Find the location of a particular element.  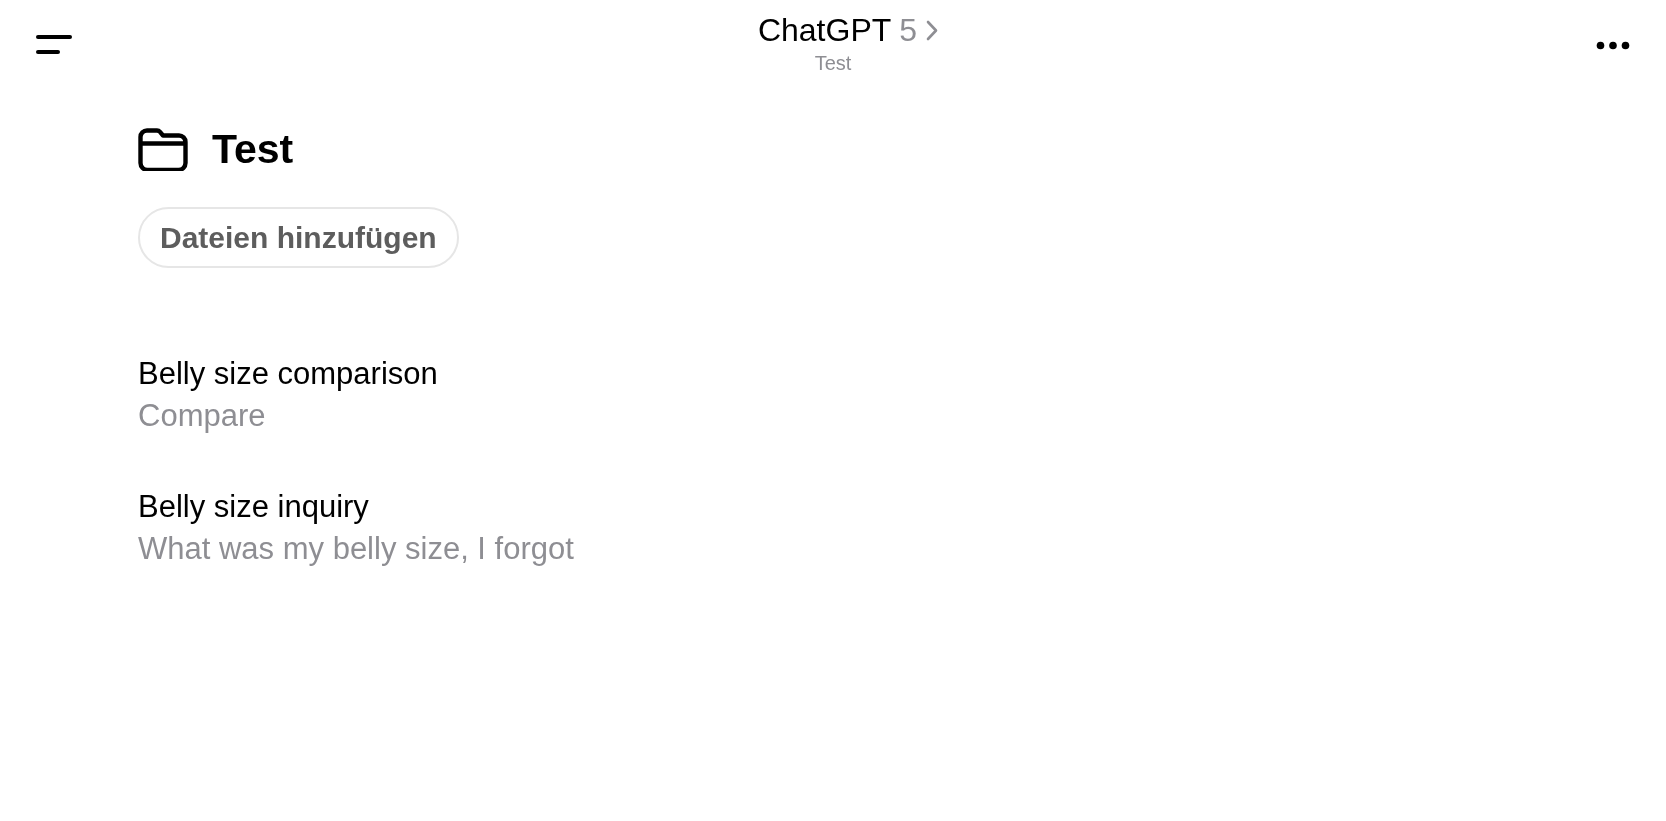

model-picker-button: ChatGPT 5 is located at coordinates (848, 30).